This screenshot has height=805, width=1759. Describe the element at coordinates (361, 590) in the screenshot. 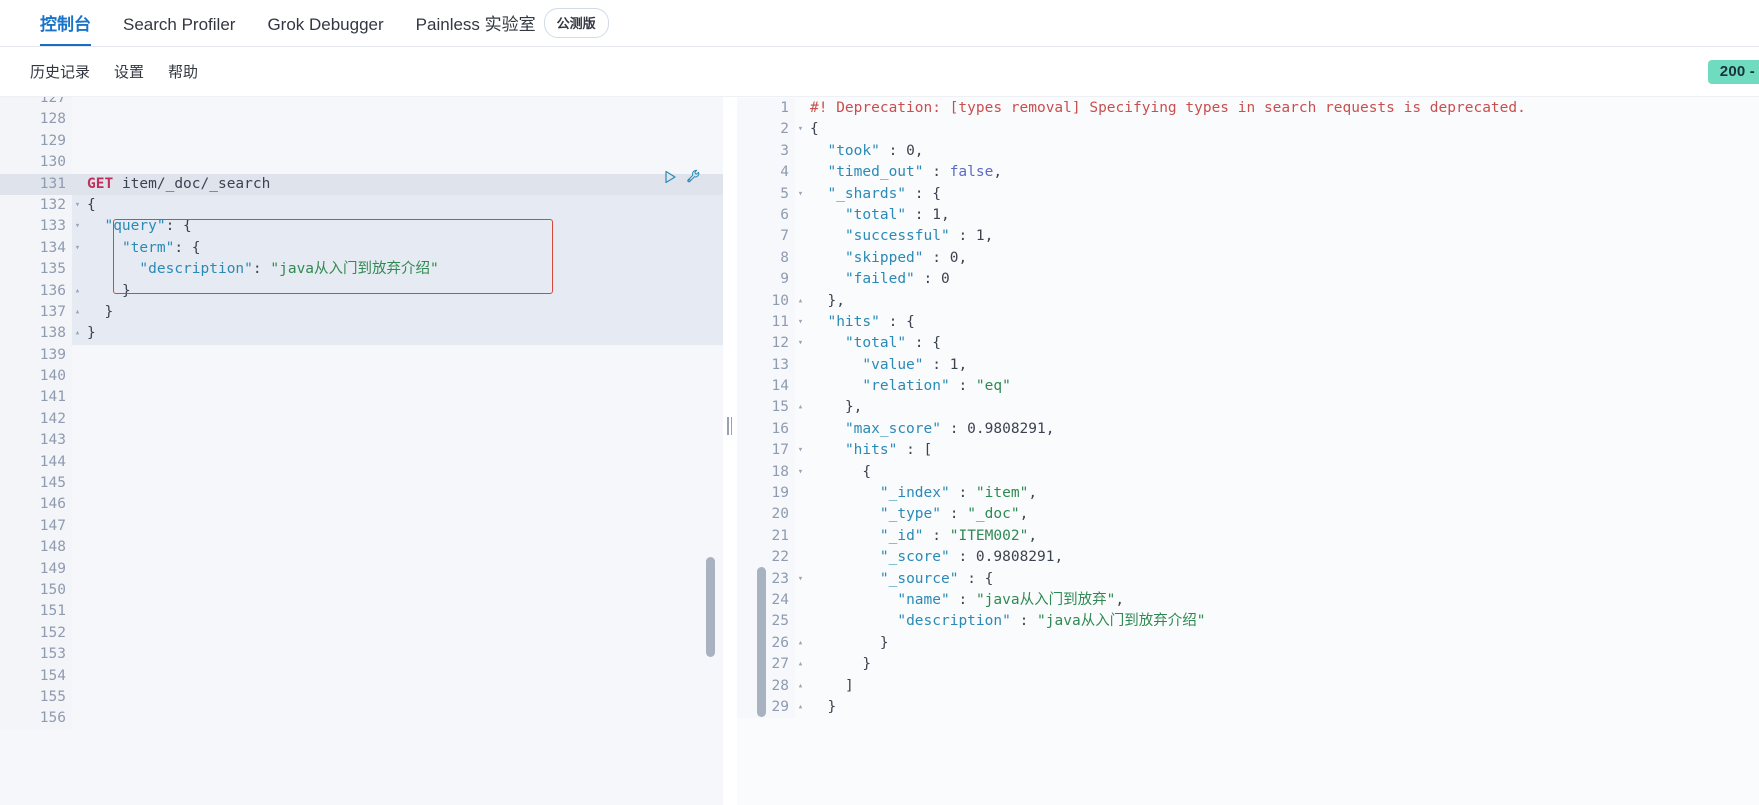

I see `code-line: 150` at that location.